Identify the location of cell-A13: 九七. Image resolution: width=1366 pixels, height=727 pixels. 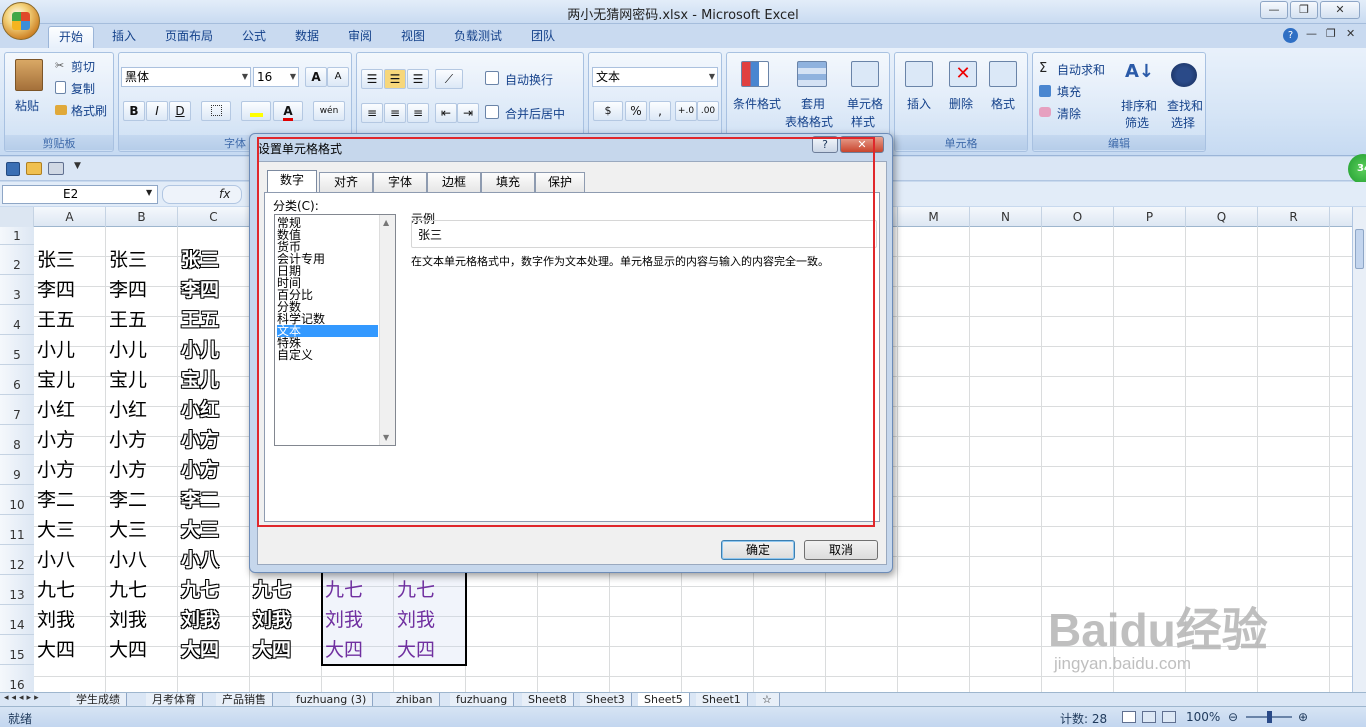
(54, 590).